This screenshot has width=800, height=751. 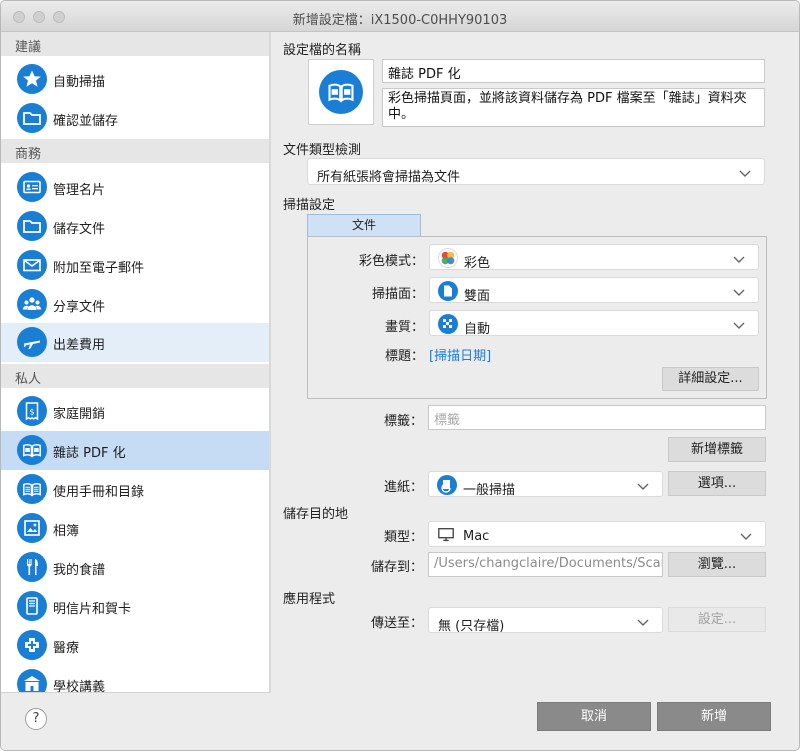 What do you see at coordinates (135, 342) in the screenshot?
I see `sidebar-item-travel-expenses: 出差費用` at bounding box center [135, 342].